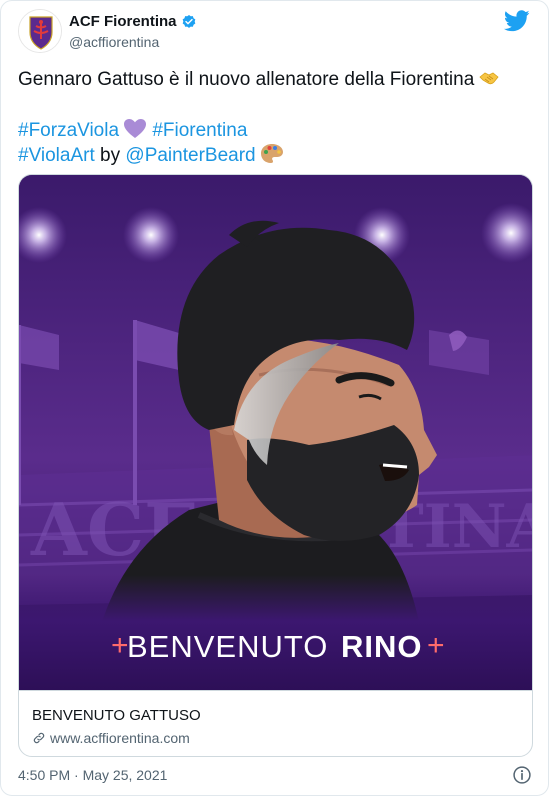 The width and height of the screenshot is (549, 796). I want to click on account-avatar, so click(40, 31).